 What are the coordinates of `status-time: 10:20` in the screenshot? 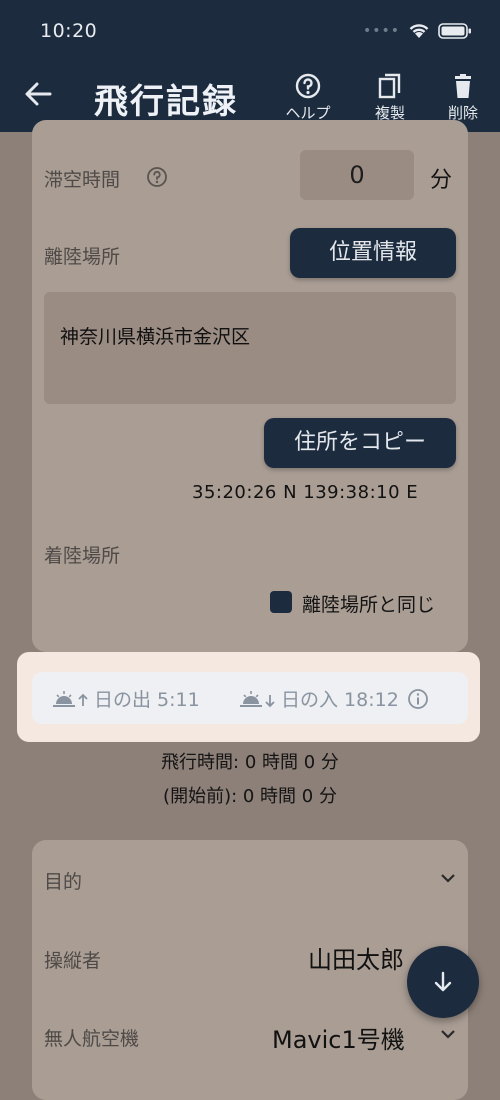 It's located at (69, 31).